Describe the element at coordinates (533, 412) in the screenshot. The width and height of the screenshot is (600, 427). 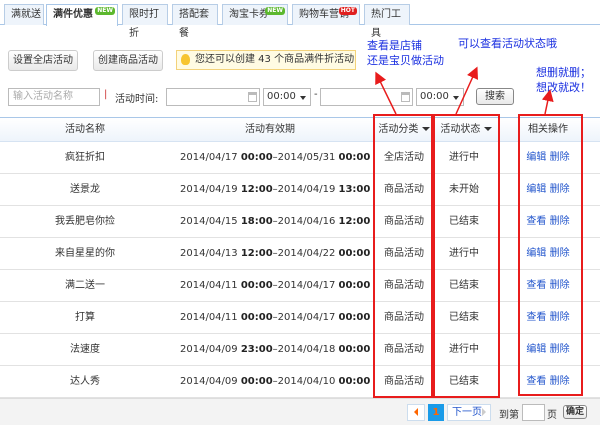
I see `page-number-input` at that location.